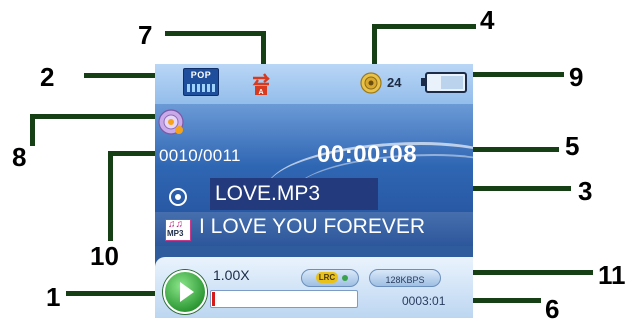 Image resolution: width=632 pixels, height=324 pixels. What do you see at coordinates (284, 299) in the screenshot?
I see `progress-bar` at bounding box center [284, 299].